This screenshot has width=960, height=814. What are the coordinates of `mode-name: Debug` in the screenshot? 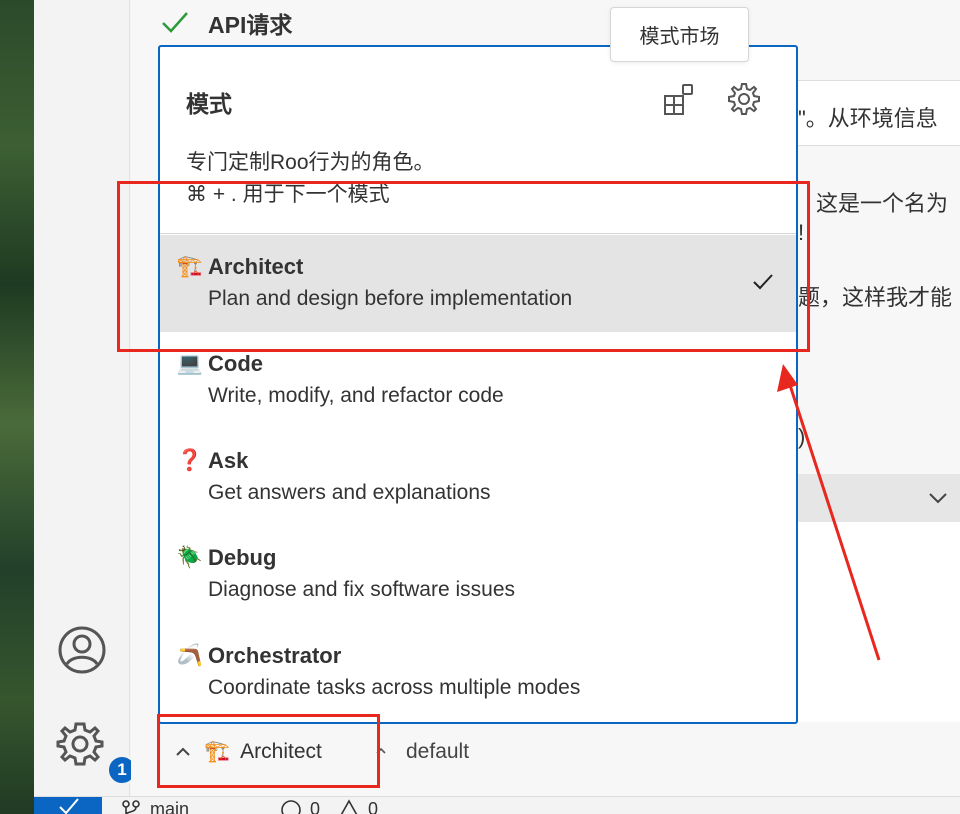 It's located at (242, 557).